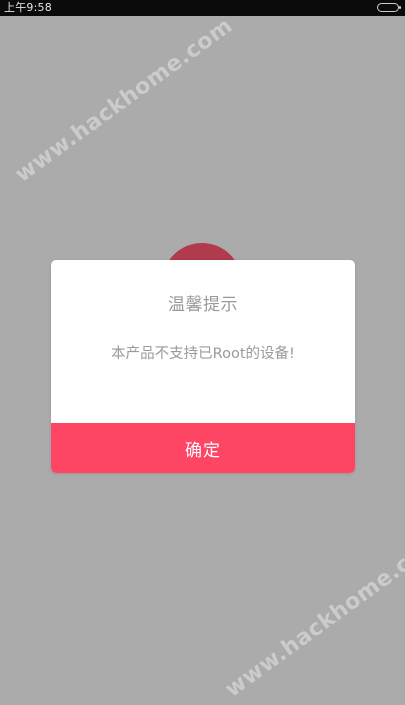 This screenshot has width=405, height=705. Describe the element at coordinates (389, 7) in the screenshot. I see `battery-icon` at that location.